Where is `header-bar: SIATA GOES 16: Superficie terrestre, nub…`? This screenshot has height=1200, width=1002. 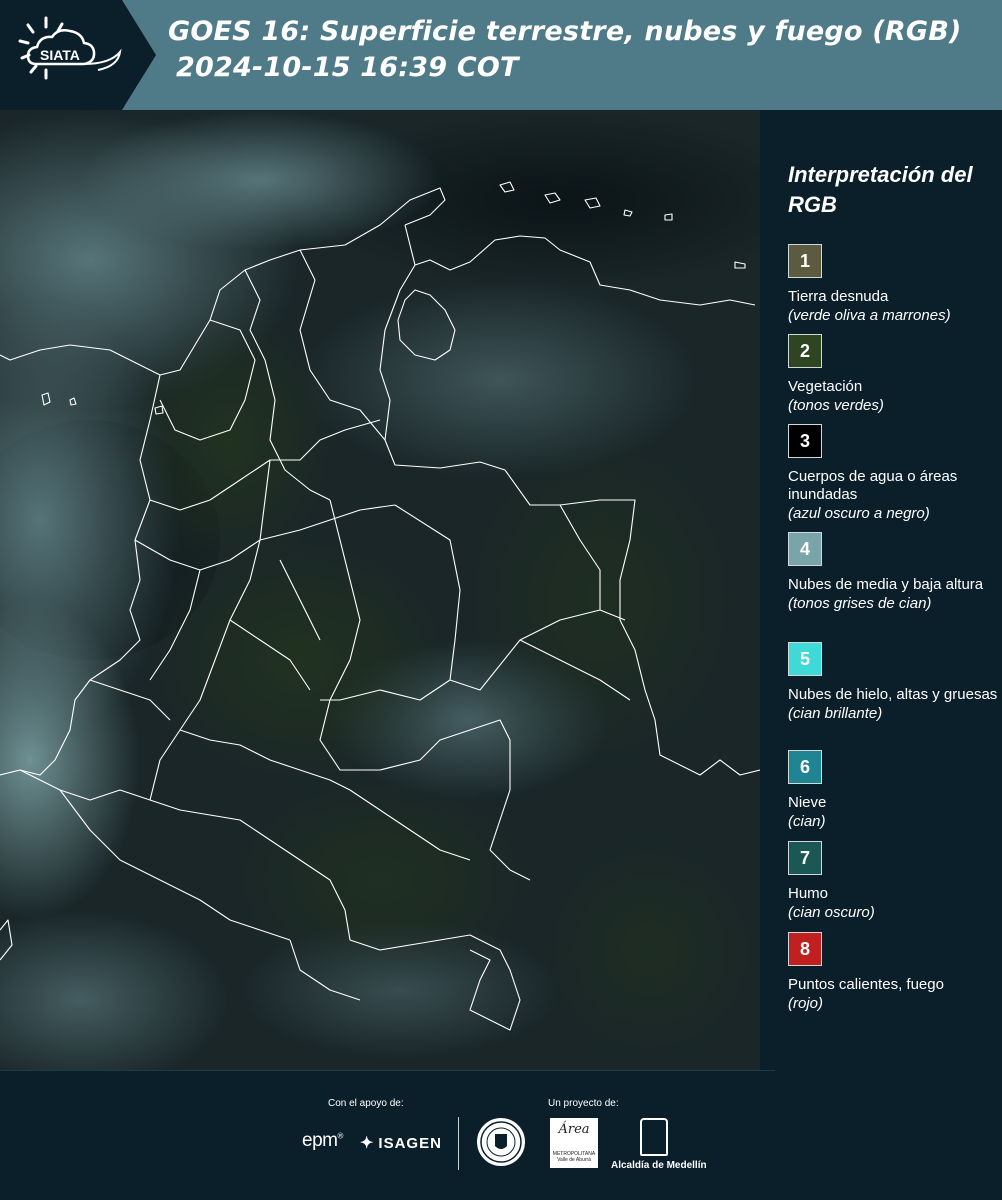 header-bar: SIATA GOES 16: Superficie terrestre, nub… is located at coordinates (501, 55).